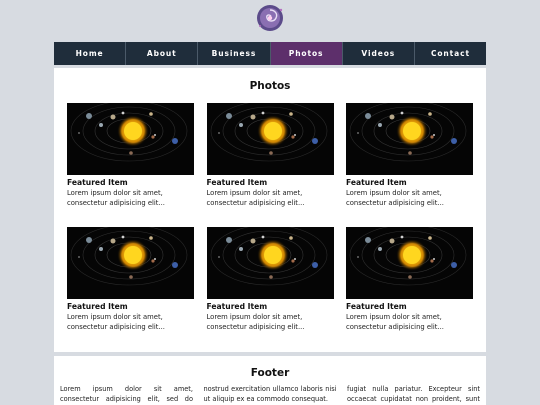 Image resolution: width=540 pixels, height=405 pixels. Describe the element at coordinates (379, 53) in the screenshot. I see `nav-item-videos: Videos` at that location.